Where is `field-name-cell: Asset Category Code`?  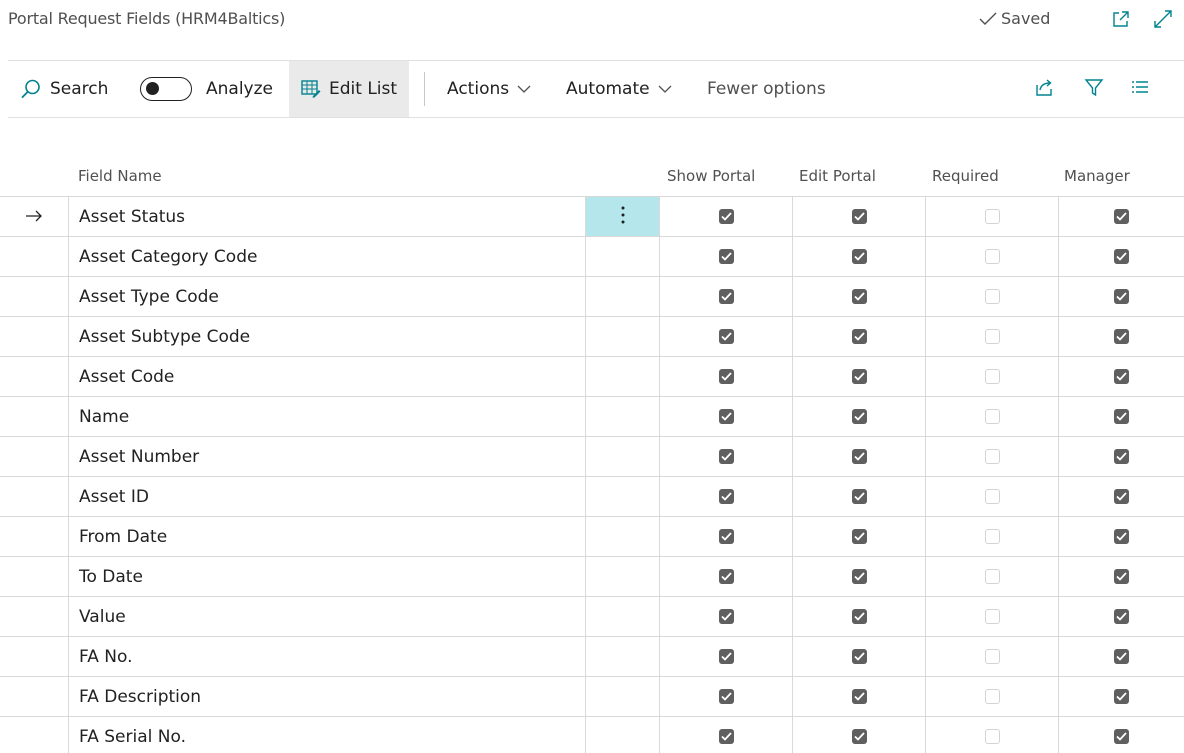
field-name-cell: Asset Category Code is located at coordinates (326, 256).